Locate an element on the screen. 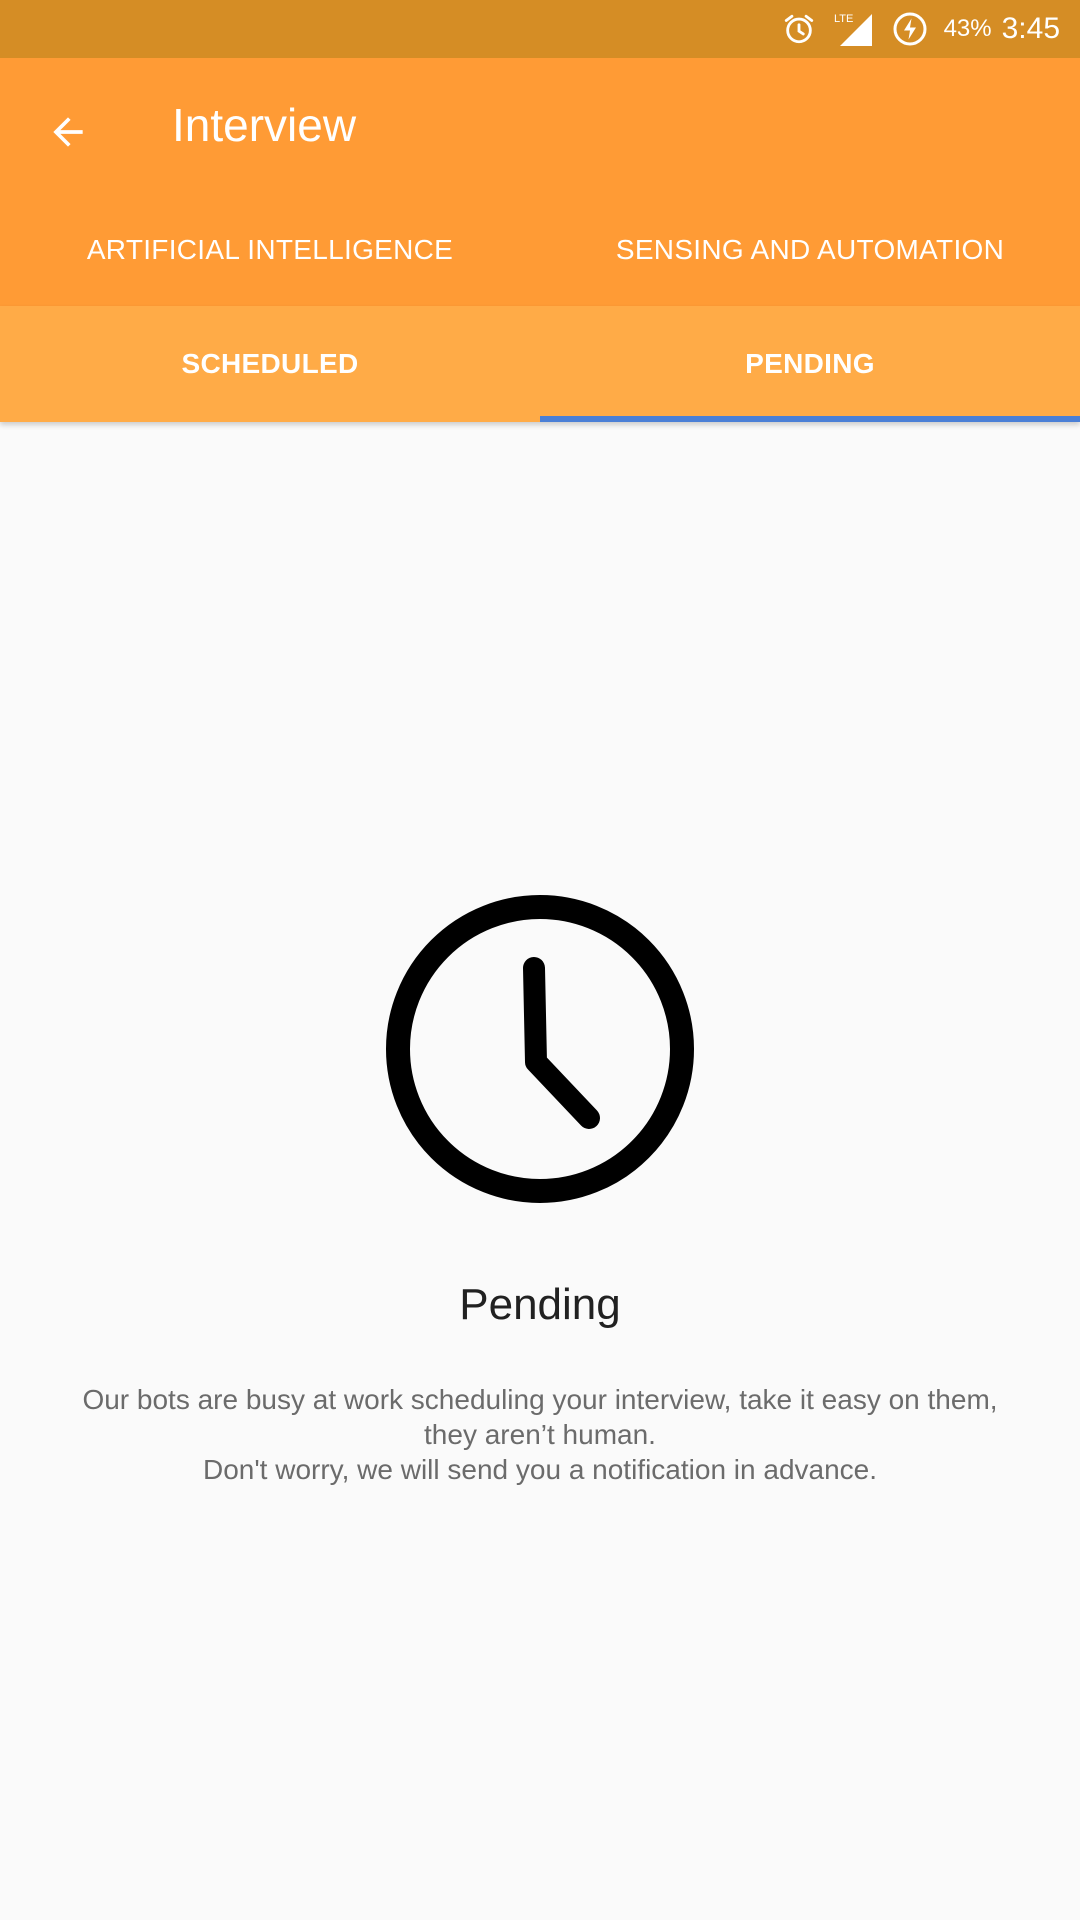  status-bar: LTE 43% 3:45 is located at coordinates (540, 29).